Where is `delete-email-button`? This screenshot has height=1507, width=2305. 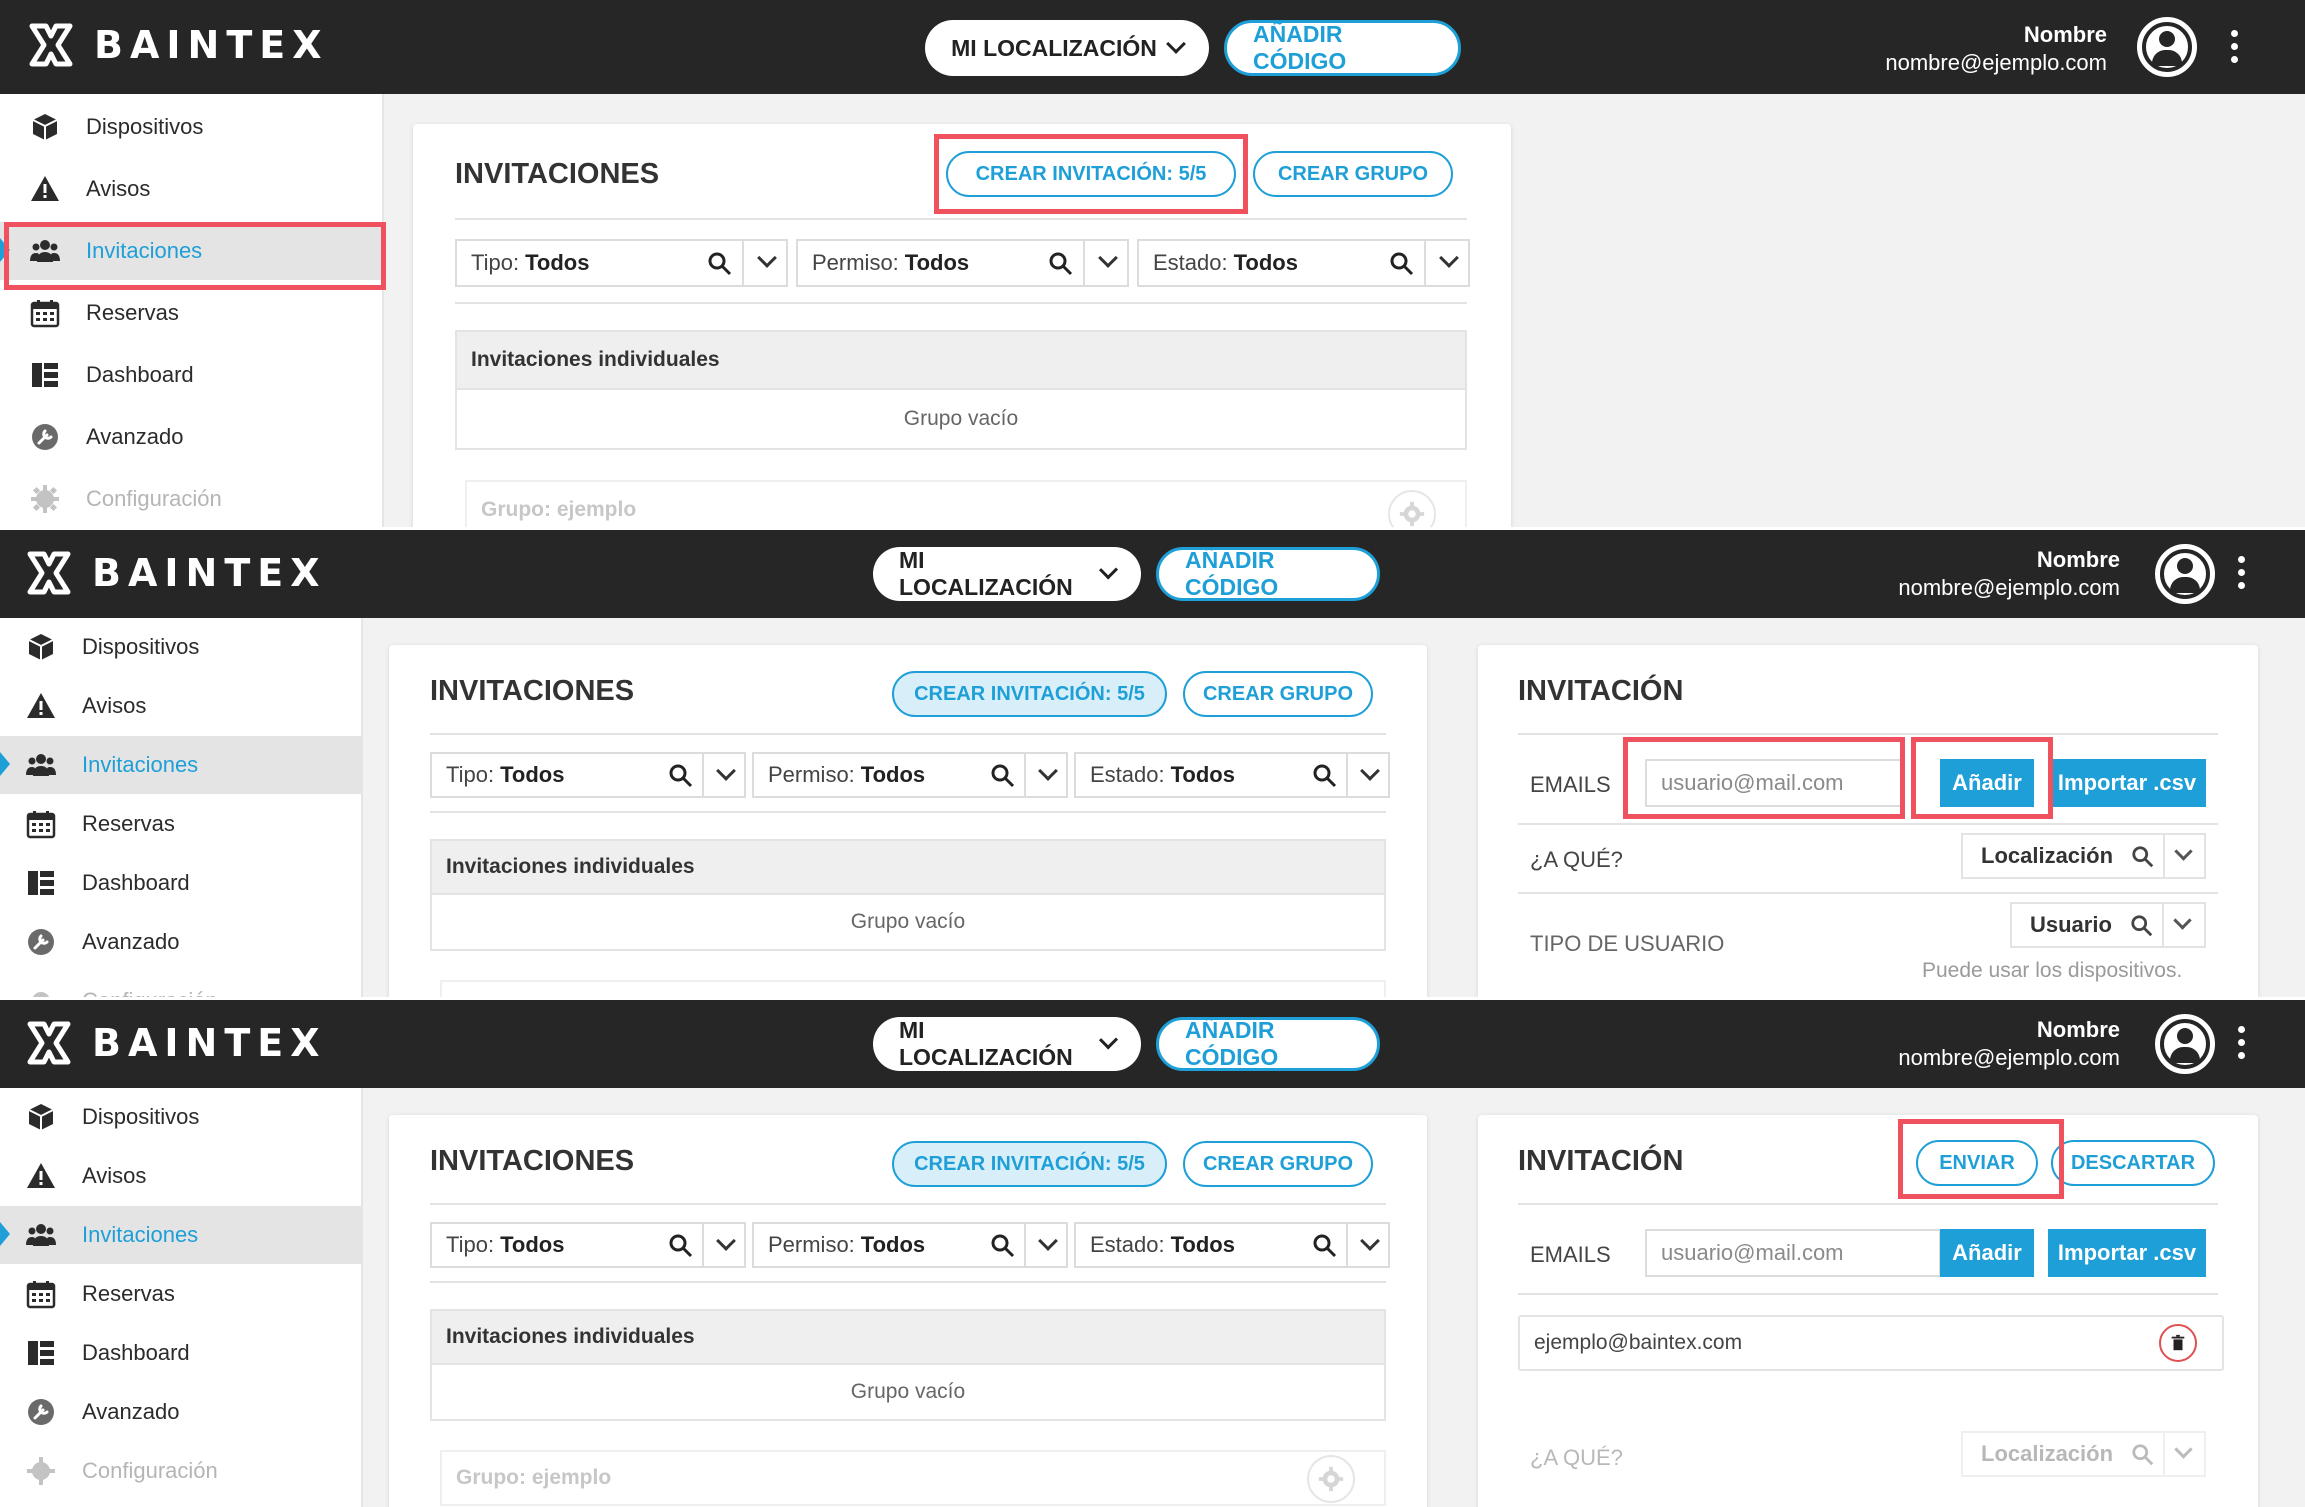
delete-email-button is located at coordinates (2178, 1343).